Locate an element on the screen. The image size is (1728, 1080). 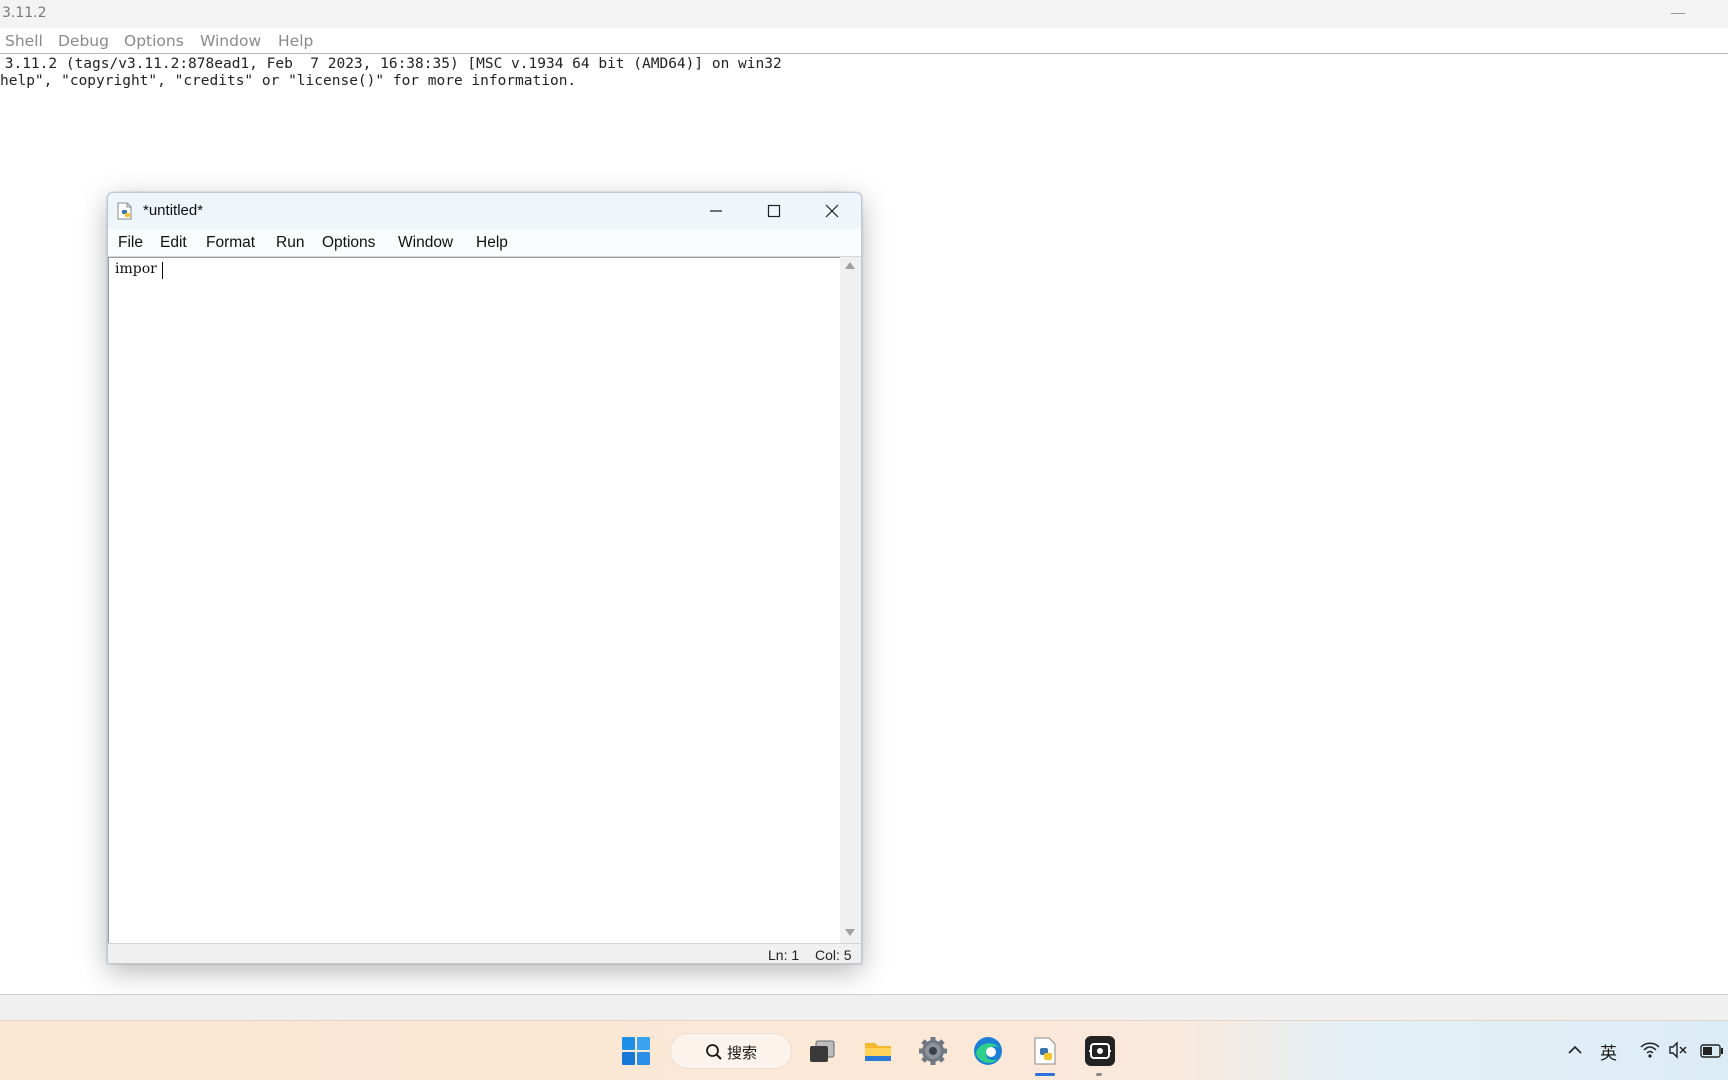
shell-menu-window: Window is located at coordinates (230, 41).